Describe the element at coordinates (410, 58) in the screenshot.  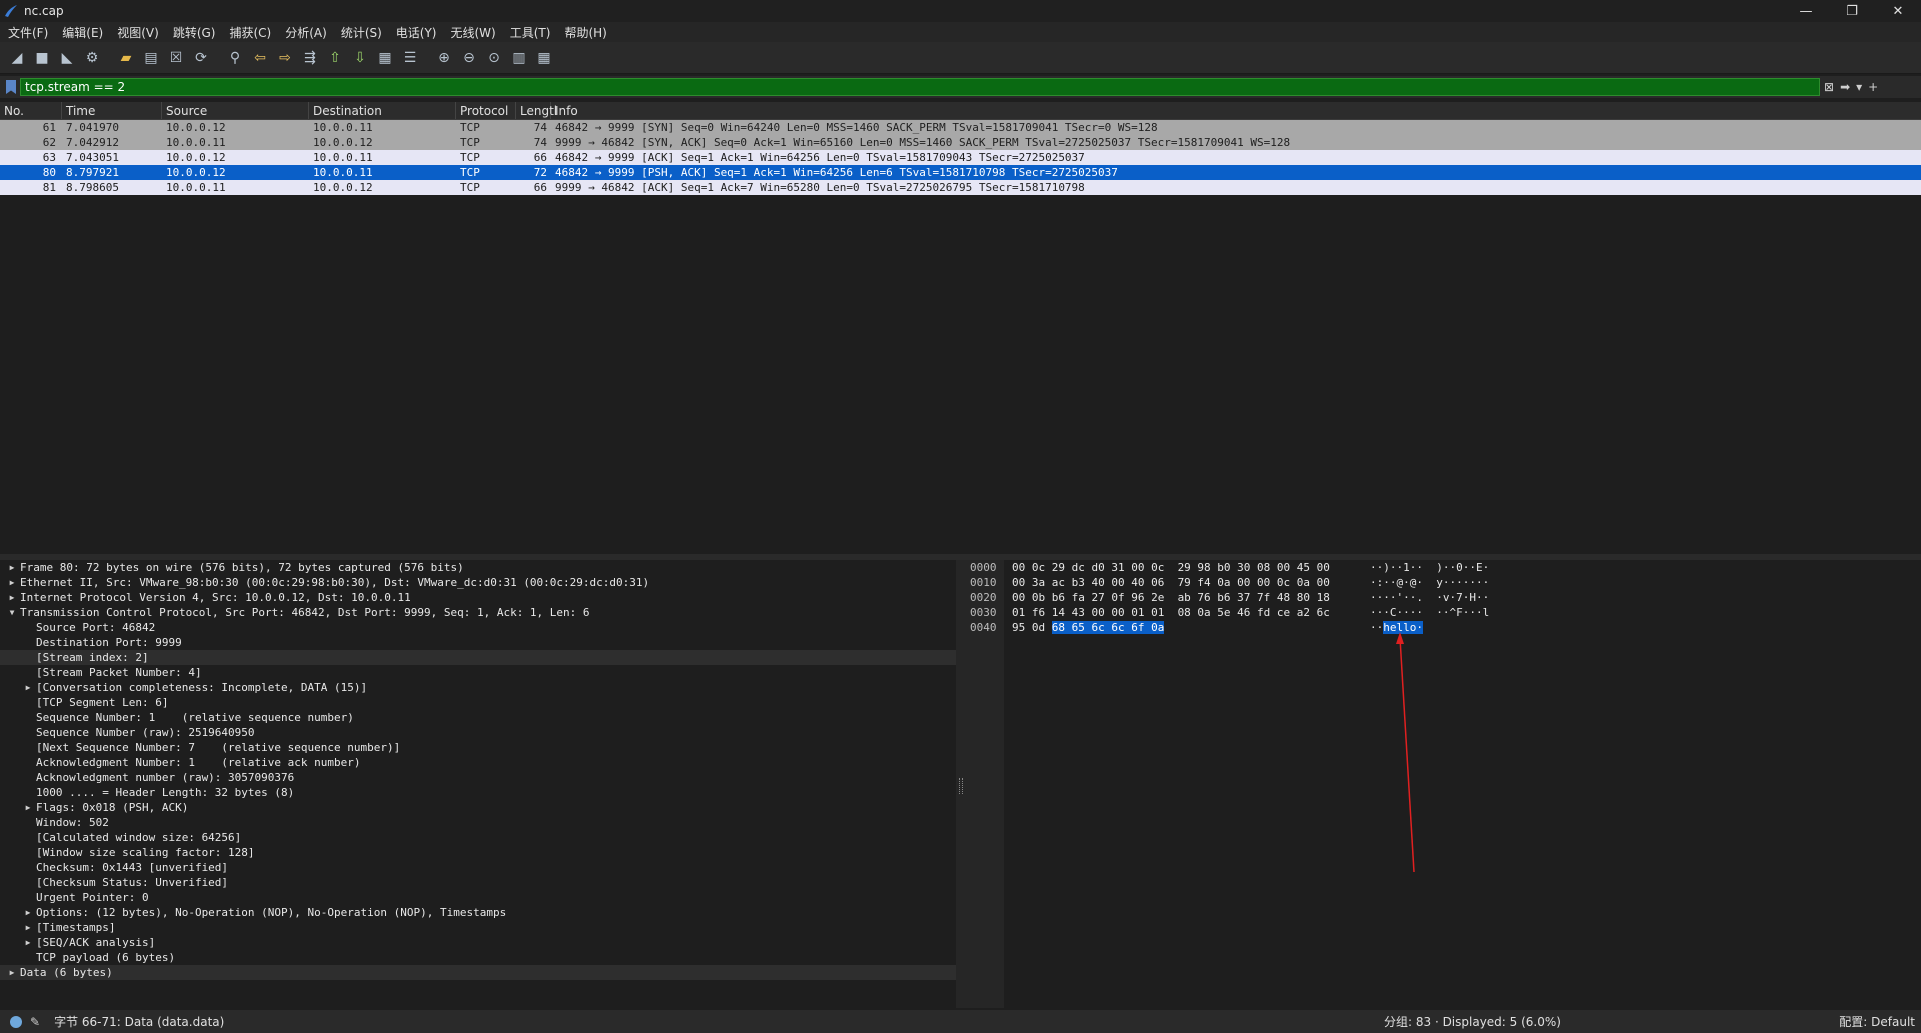
I see `colorize-icon: ☰` at that location.